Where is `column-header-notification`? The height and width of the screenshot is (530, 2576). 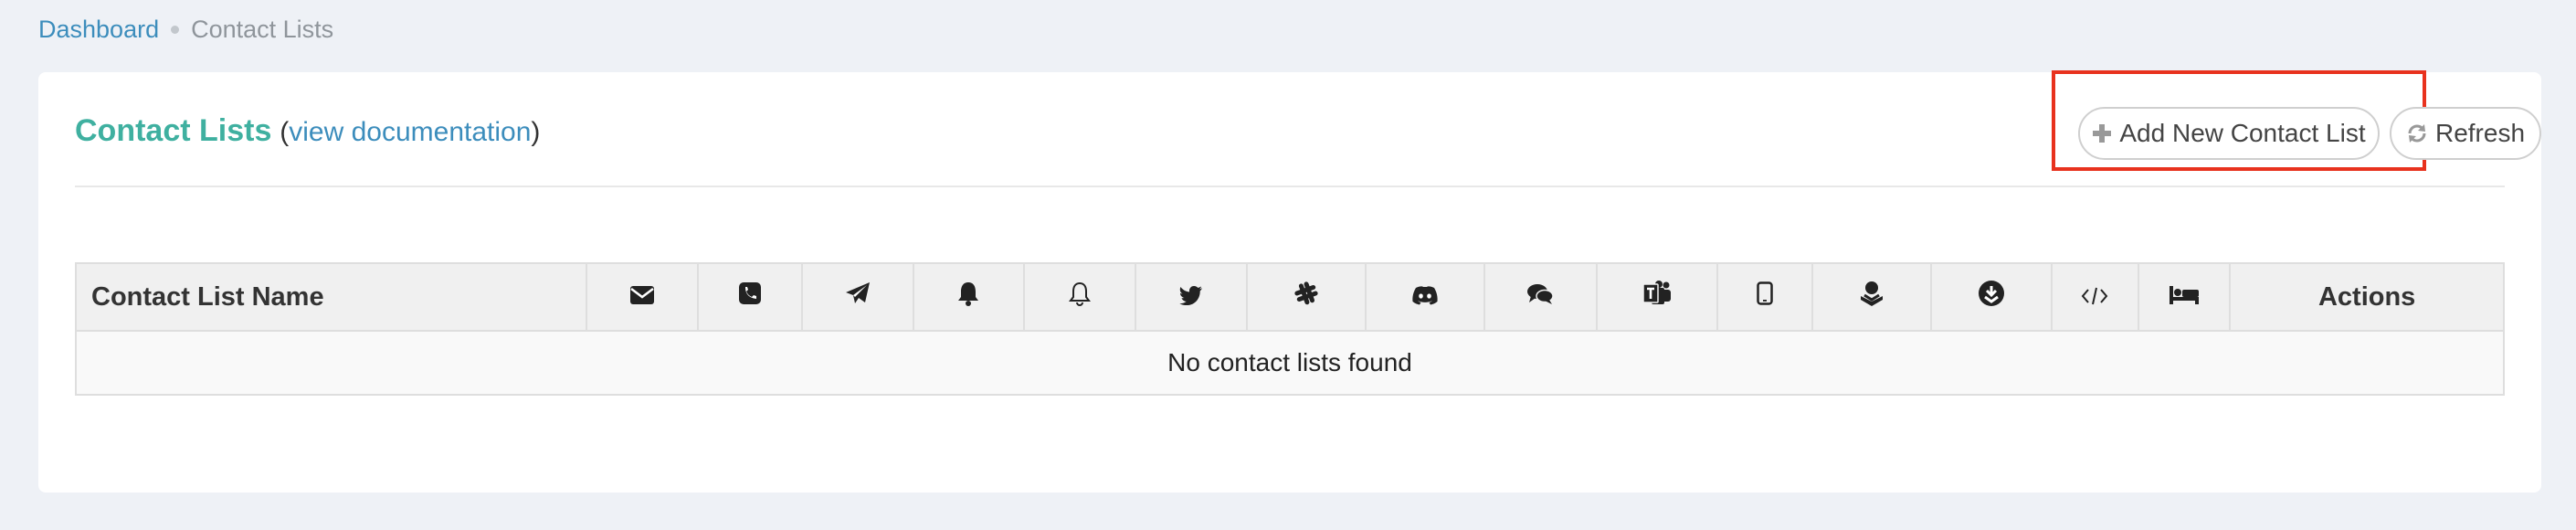 column-header-notification is located at coordinates (1080, 297).